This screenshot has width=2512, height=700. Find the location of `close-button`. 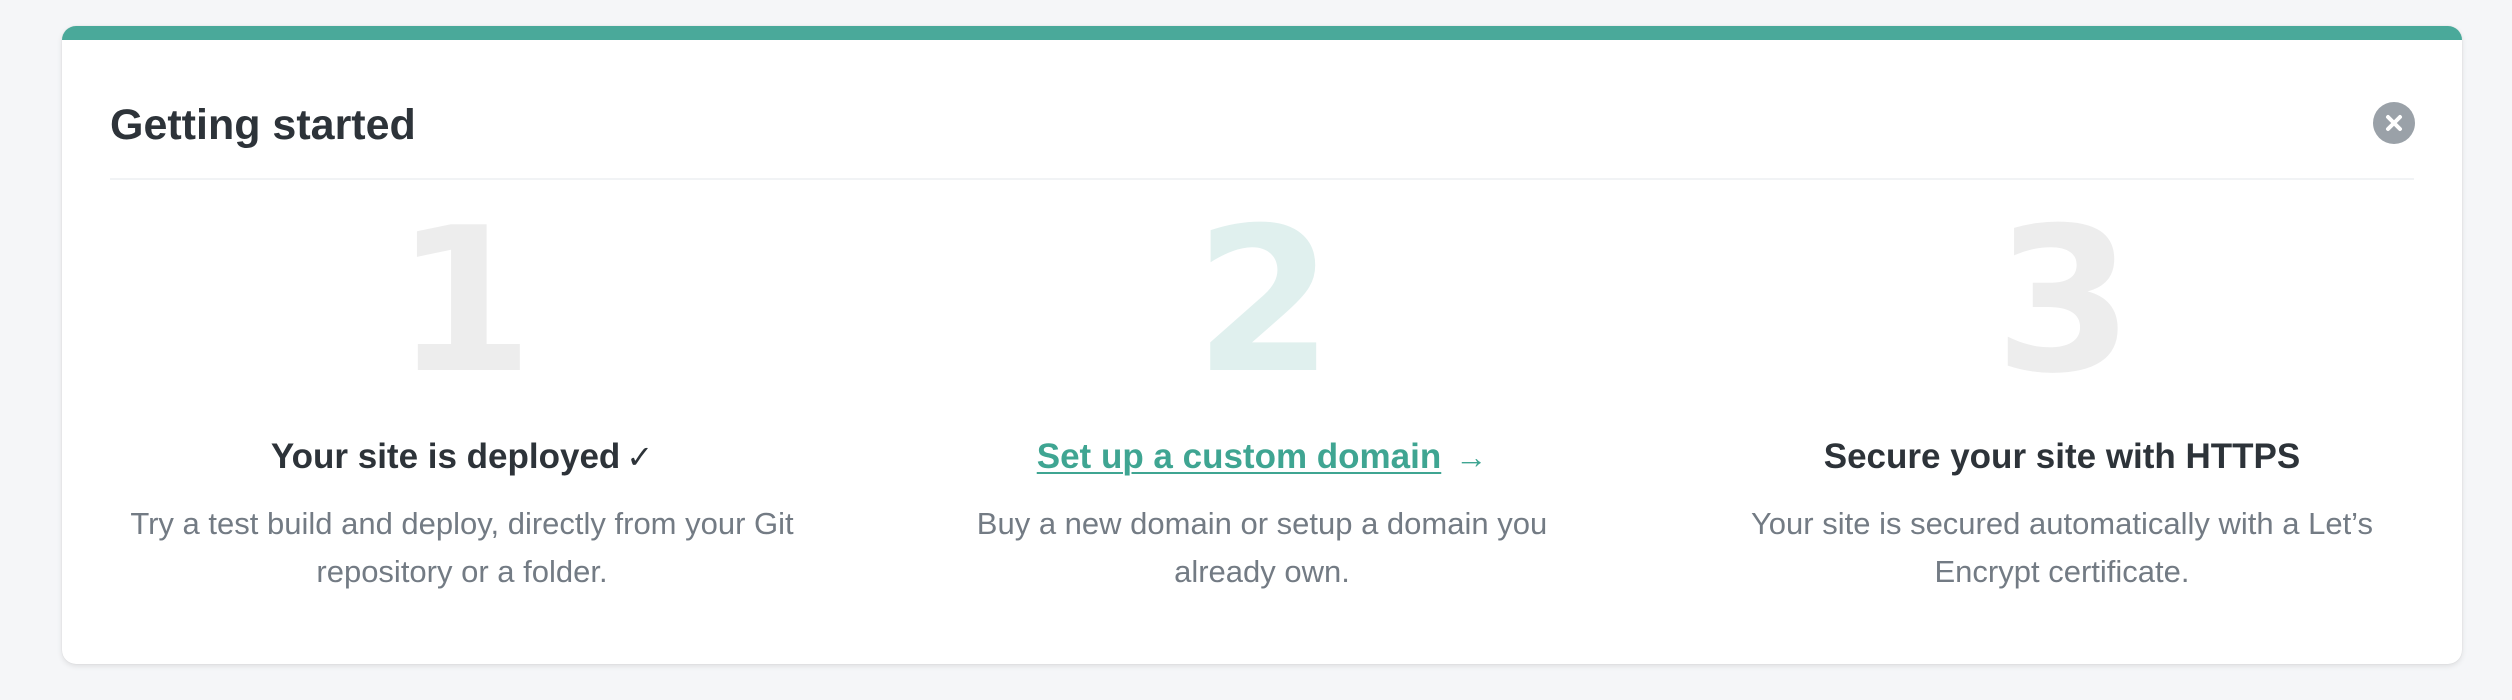

close-button is located at coordinates (2394, 123).